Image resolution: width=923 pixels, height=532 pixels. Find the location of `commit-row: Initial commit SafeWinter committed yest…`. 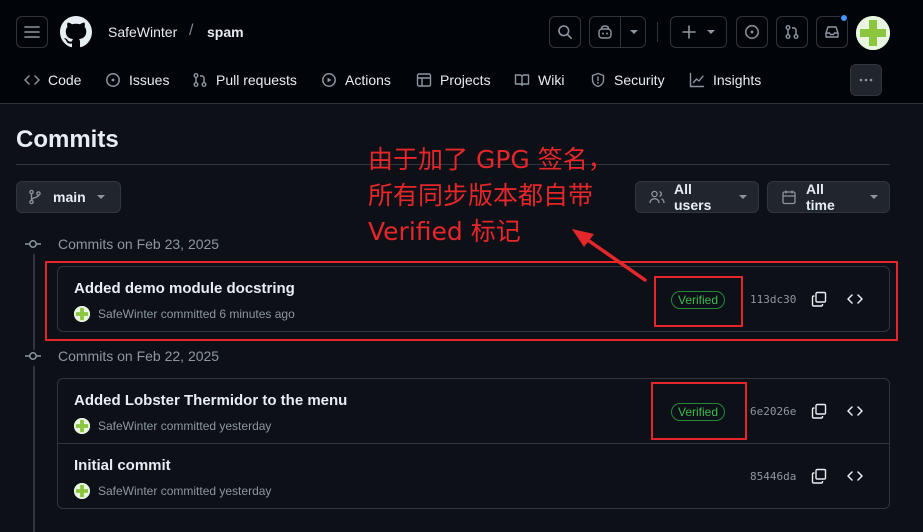

commit-row: Initial commit SafeWinter committed yest… is located at coordinates (473, 476).